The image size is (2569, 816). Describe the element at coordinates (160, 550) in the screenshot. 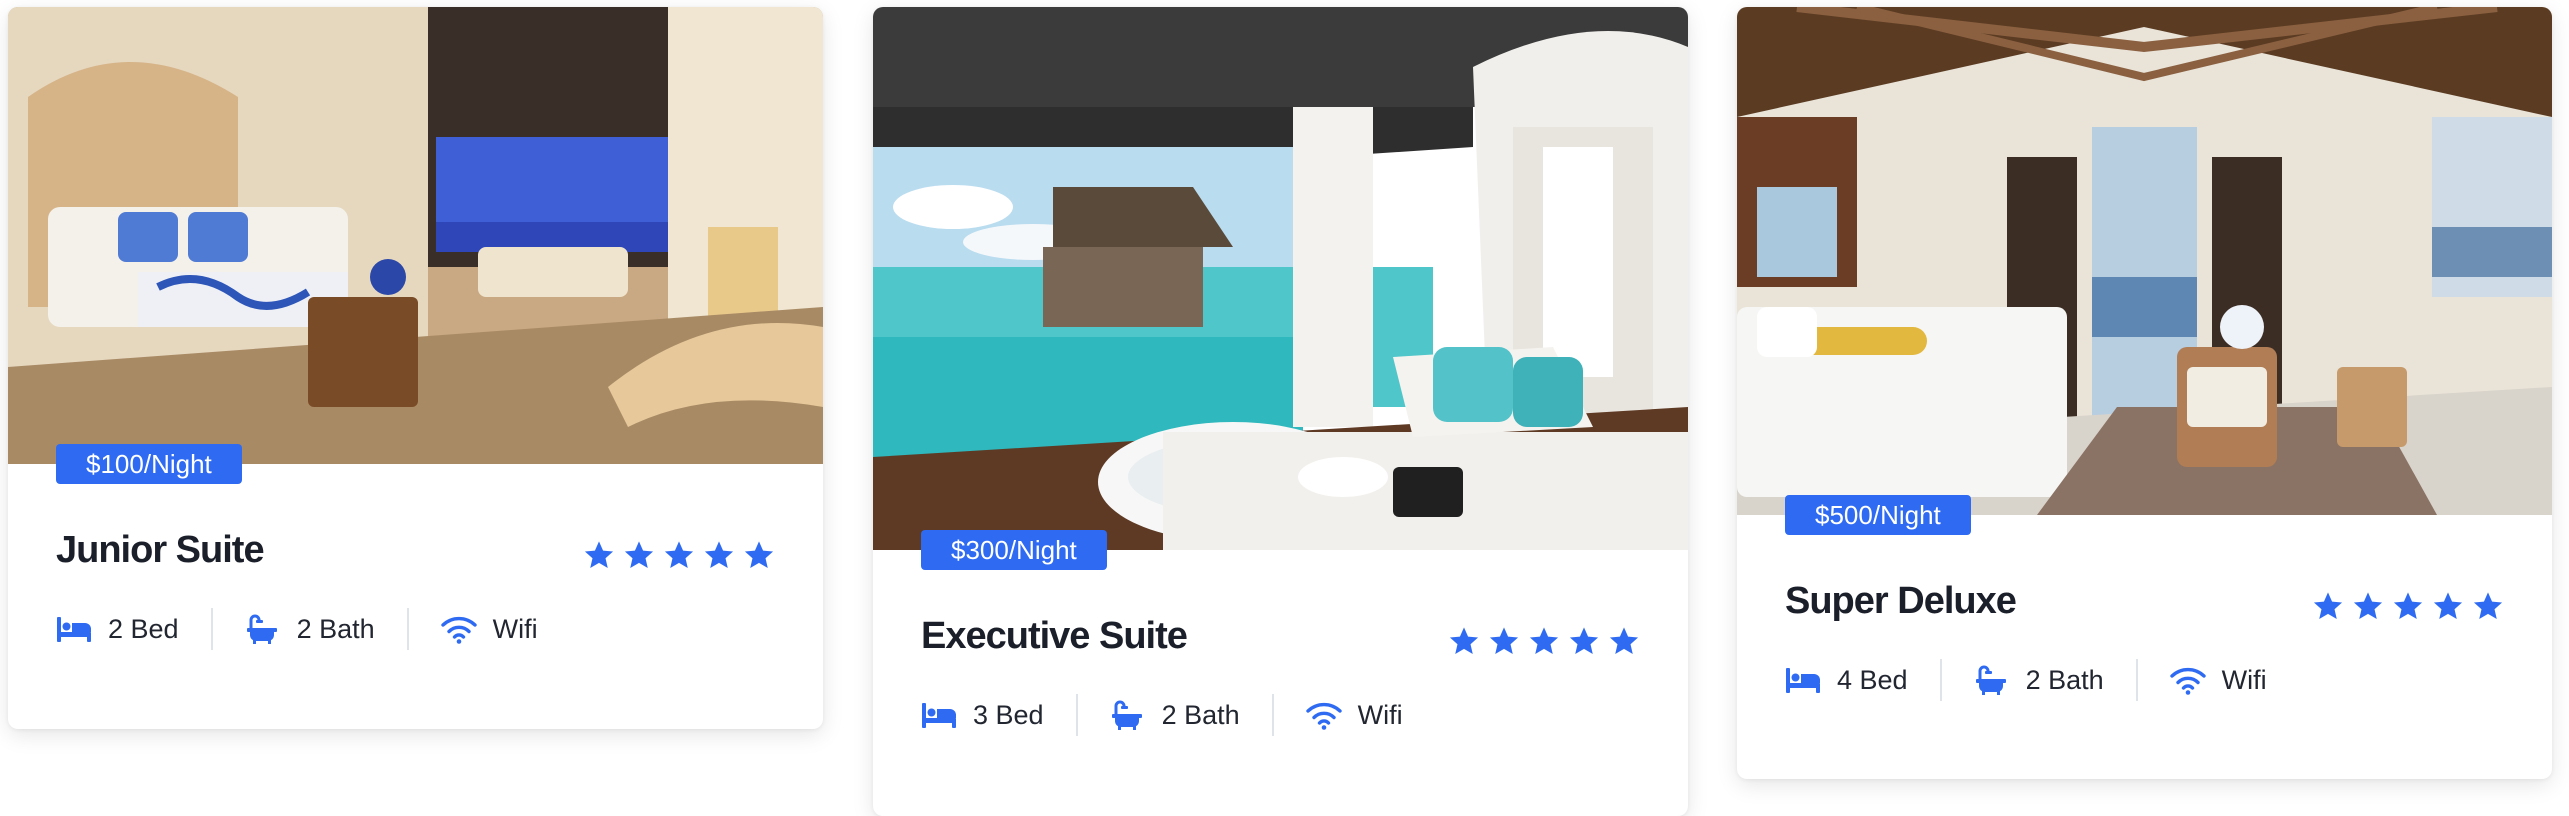

I see `room-title: Junior Suite` at that location.